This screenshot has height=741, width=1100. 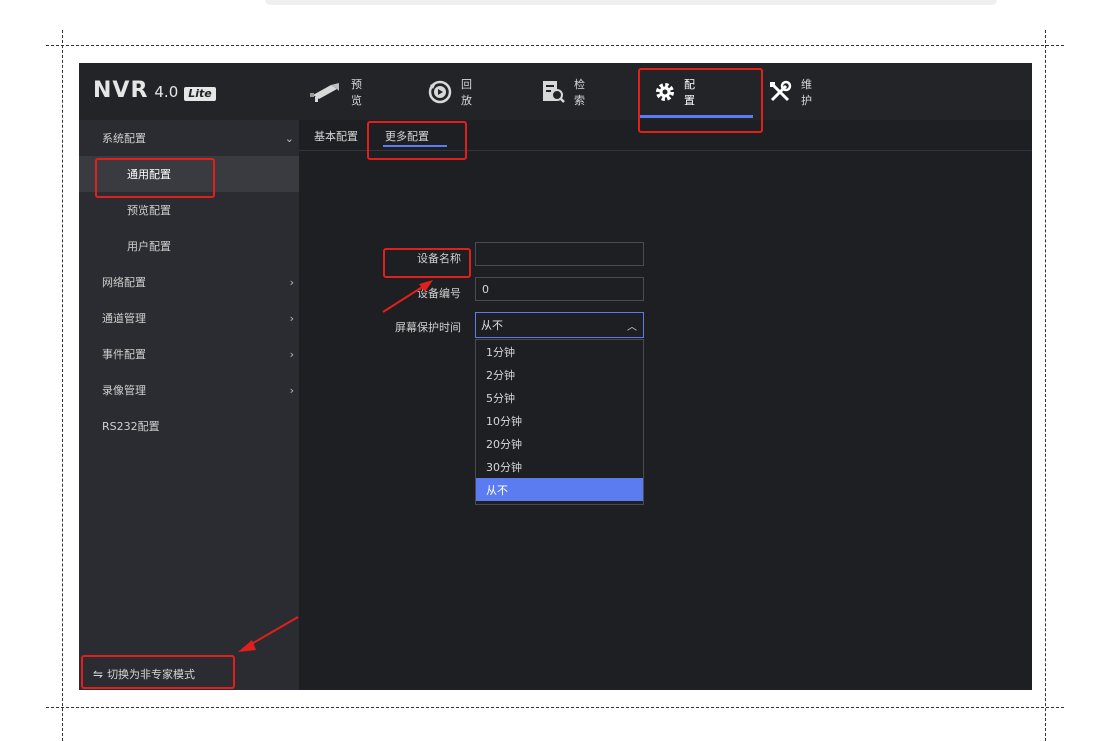 What do you see at coordinates (356, 92) in the screenshot?
I see `nav-label: 预览` at bounding box center [356, 92].